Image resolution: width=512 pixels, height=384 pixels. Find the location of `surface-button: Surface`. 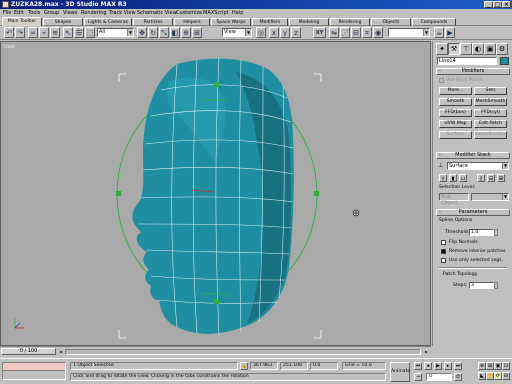

surface-button: Surface is located at coordinates (455, 135).